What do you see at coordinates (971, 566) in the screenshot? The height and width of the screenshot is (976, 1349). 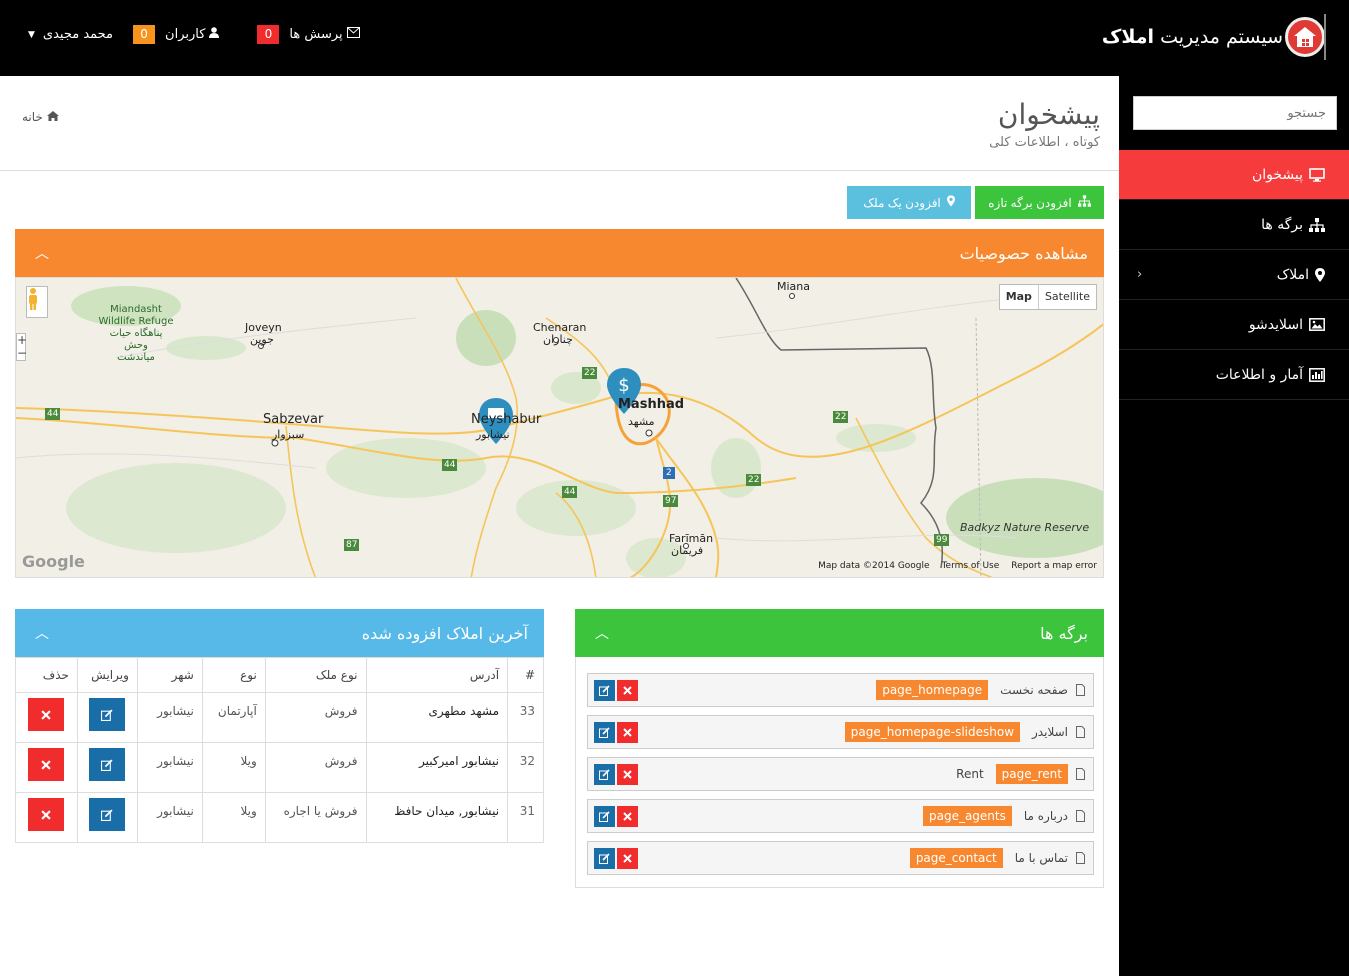 I see `map-terms-link: Terms of Use` at bounding box center [971, 566].